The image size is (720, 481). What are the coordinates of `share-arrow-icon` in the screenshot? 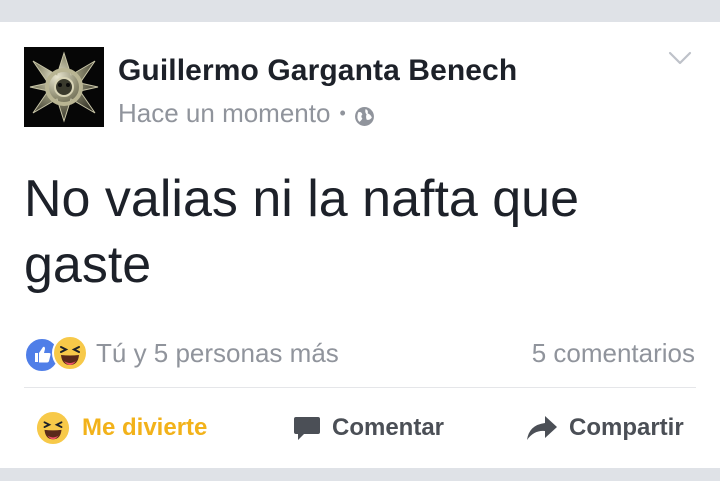 It's located at (542, 428).